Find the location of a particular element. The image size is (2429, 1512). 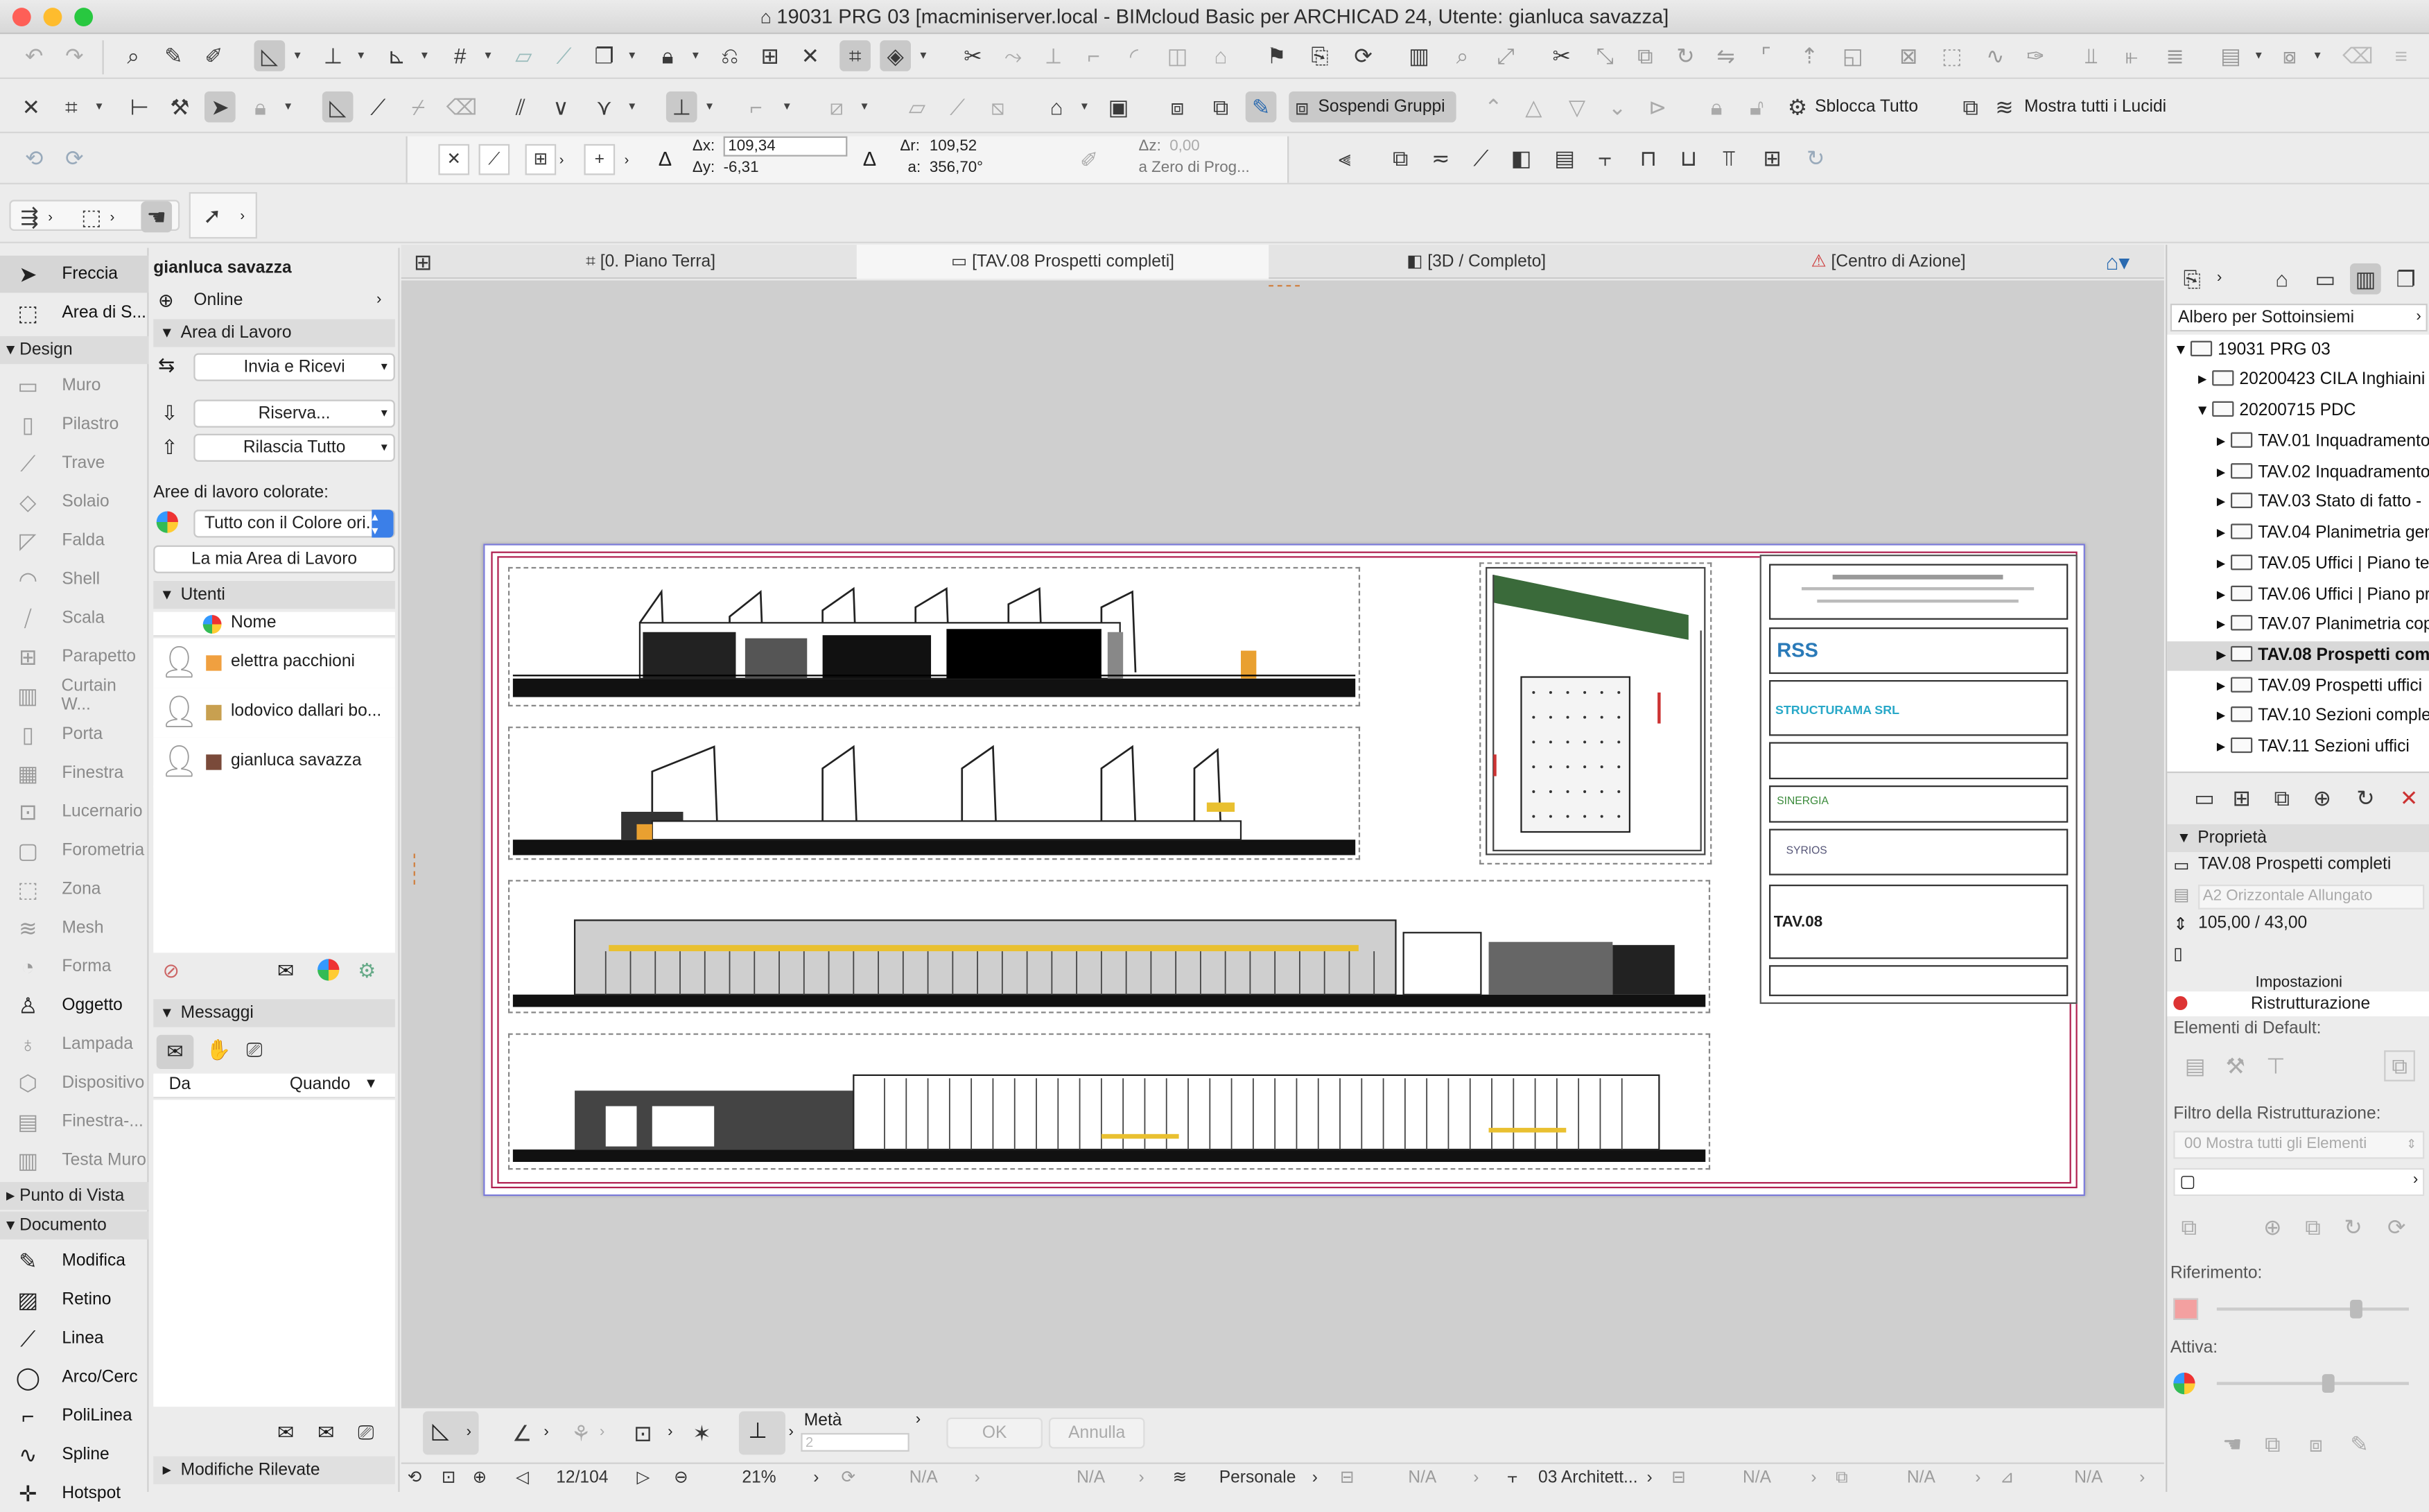

existing-icon: ▤ is located at coordinates (2195, 1065).